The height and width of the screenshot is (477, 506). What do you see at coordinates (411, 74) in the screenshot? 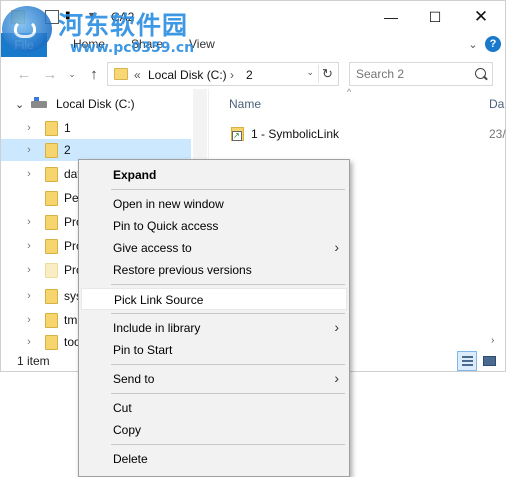
I see `search-input` at bounding box center [411, 74].